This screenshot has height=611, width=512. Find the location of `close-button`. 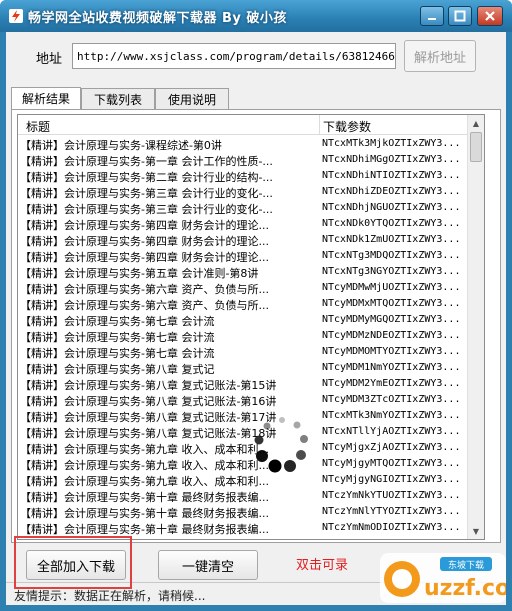

close-button is located at coordinates (490, 16).